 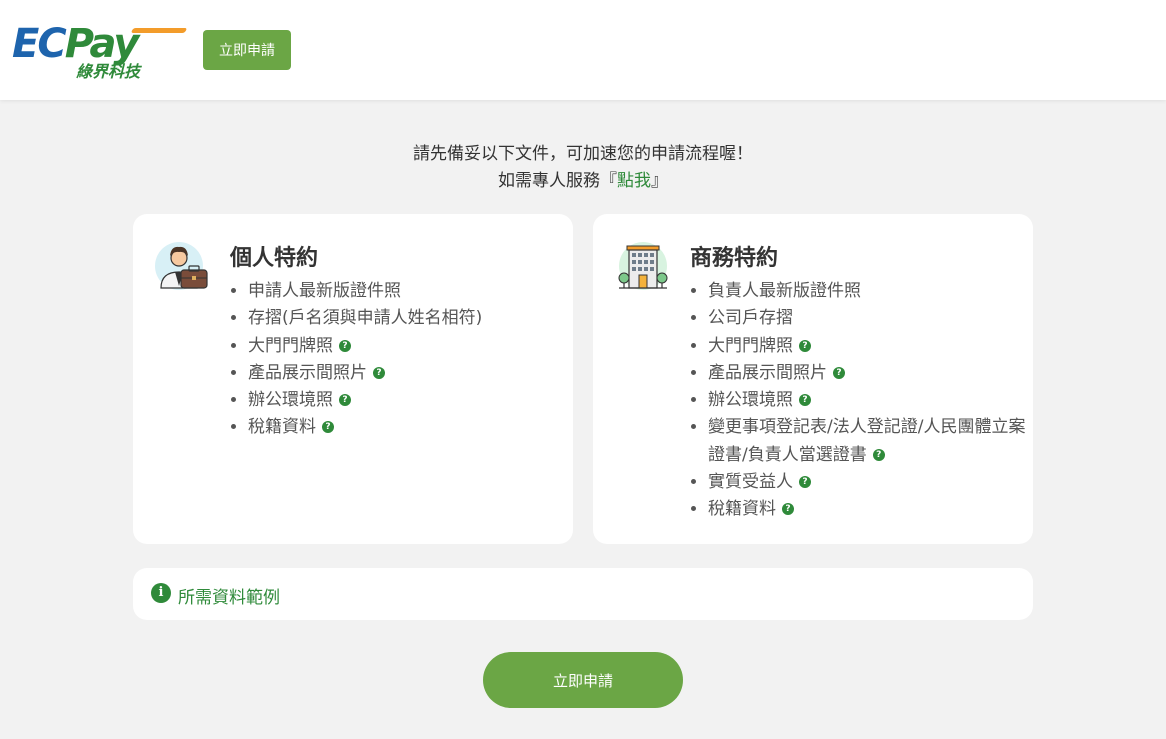 I want to click on logo-subtitle: 綠界科技, so click(x=108, y=71).